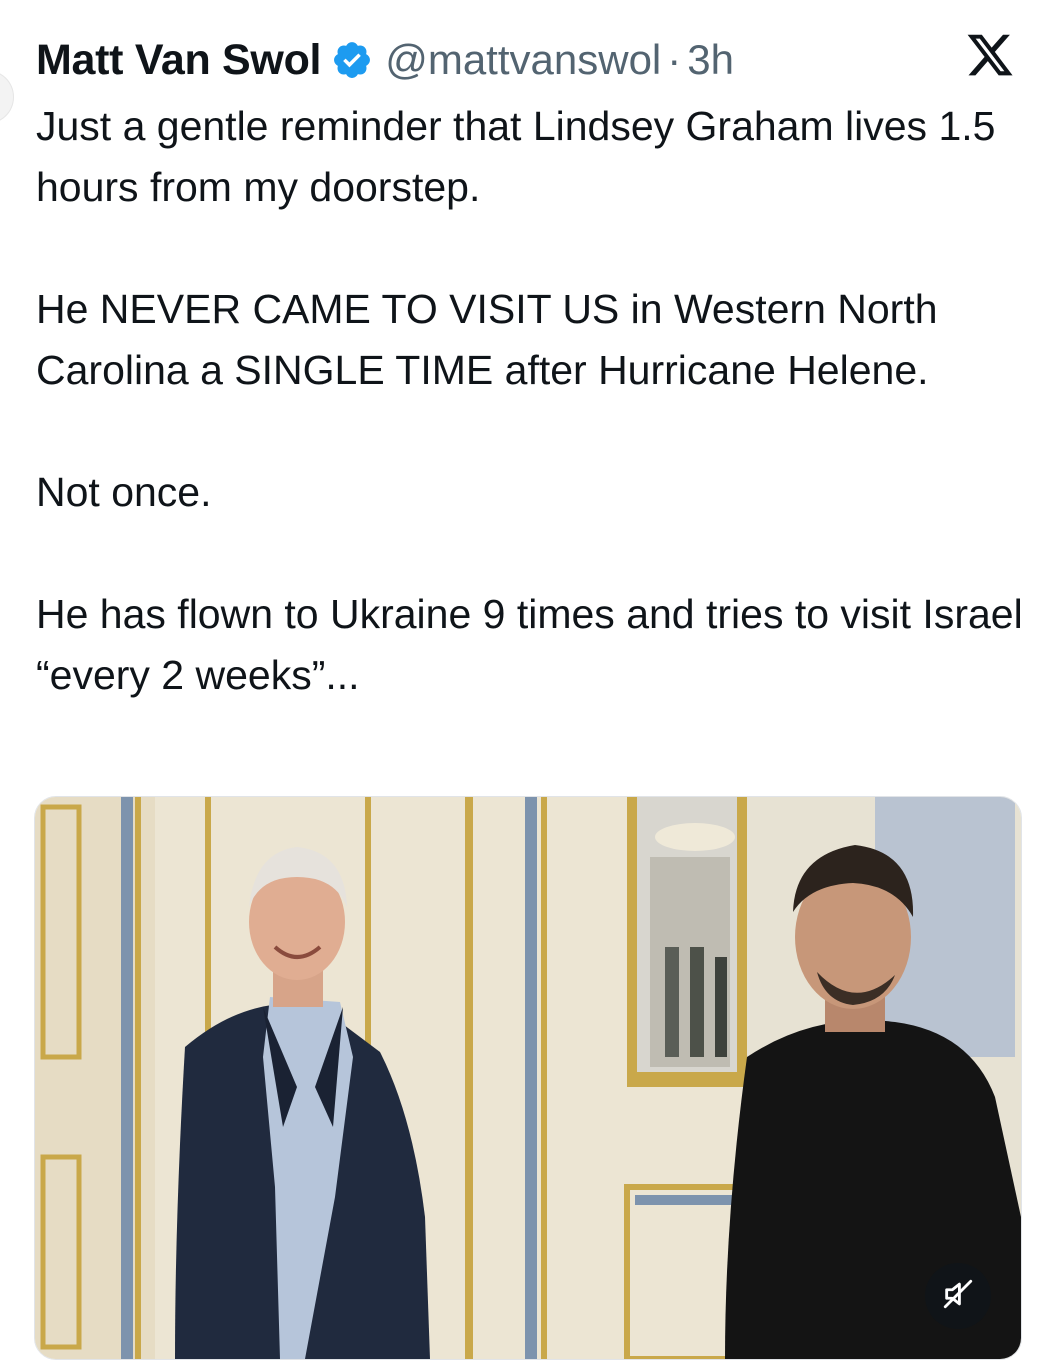 The height and width of the screenshot is (1361, 1047). I want to click on avatar, so click(7, 97).